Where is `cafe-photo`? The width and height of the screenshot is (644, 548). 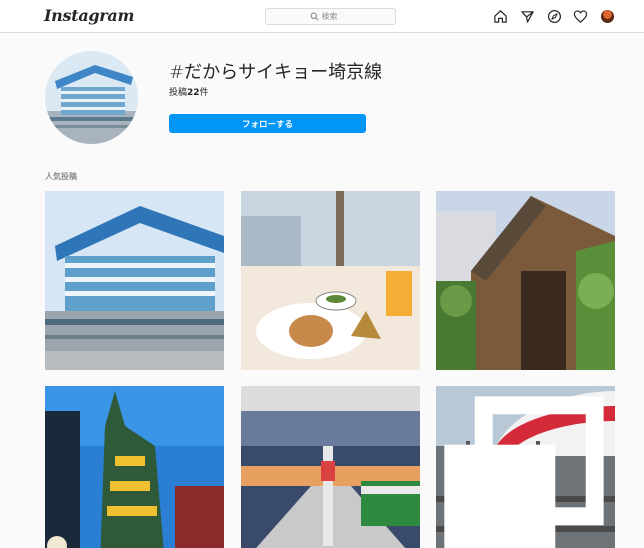 cafe-photo is located at coordinates (330, 280).